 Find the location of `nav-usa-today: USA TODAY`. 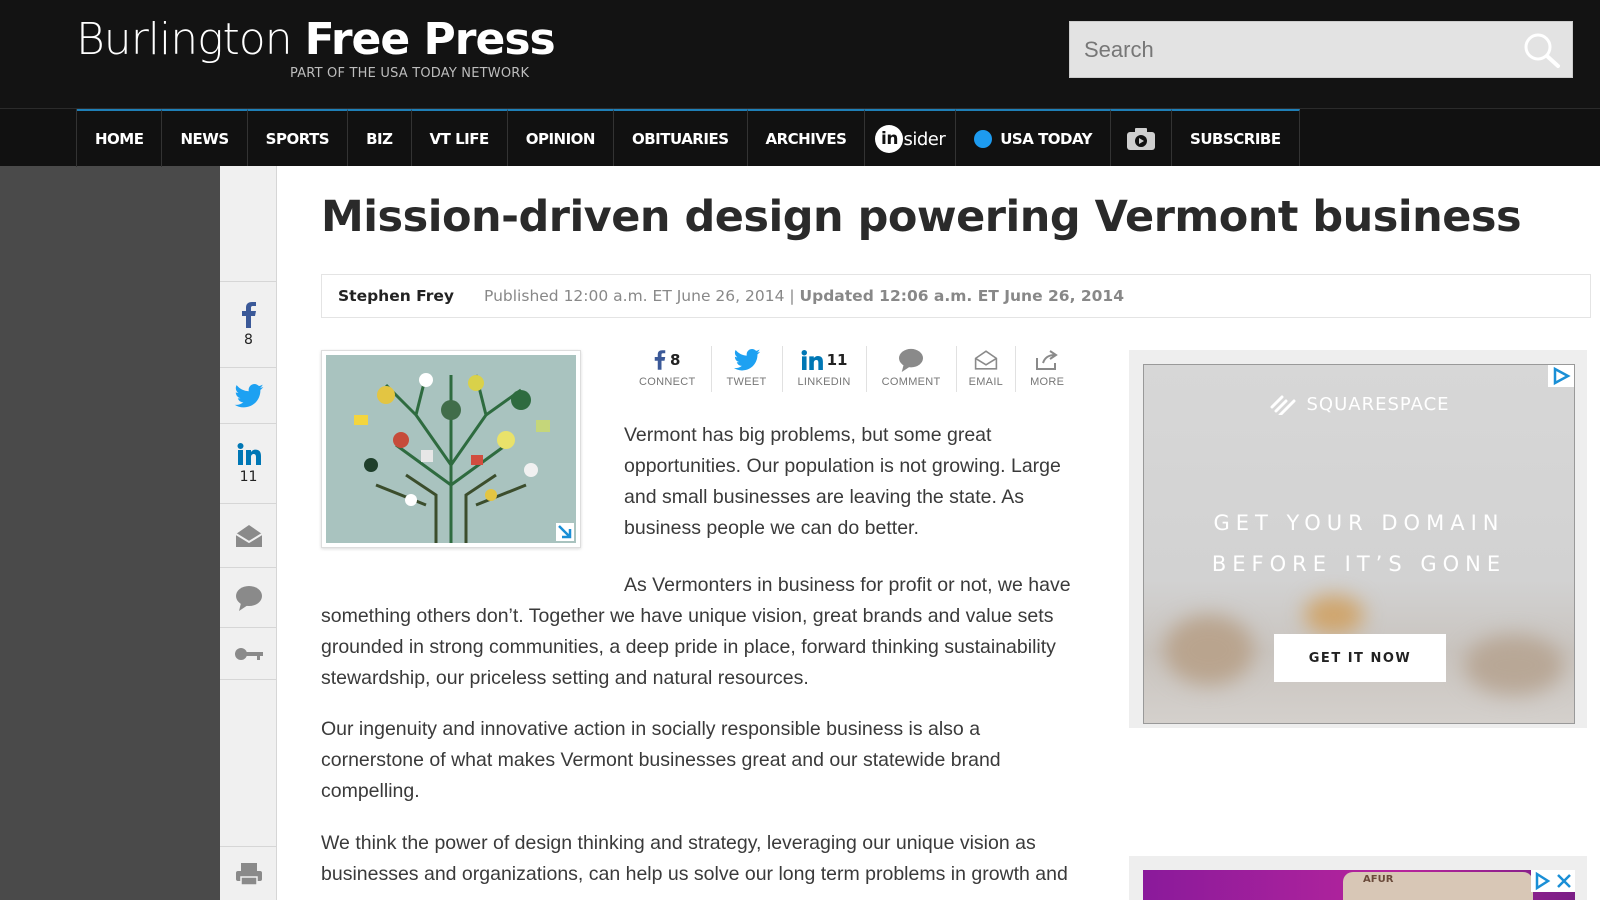

nav-usa-today: USA TODAY is located at coordinates (1034, 138).